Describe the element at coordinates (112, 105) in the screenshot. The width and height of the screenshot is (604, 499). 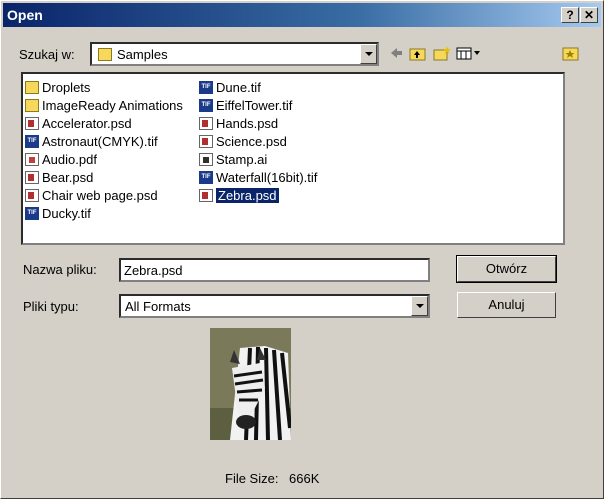
I see `file-name: ImageReady Animations` at that location.